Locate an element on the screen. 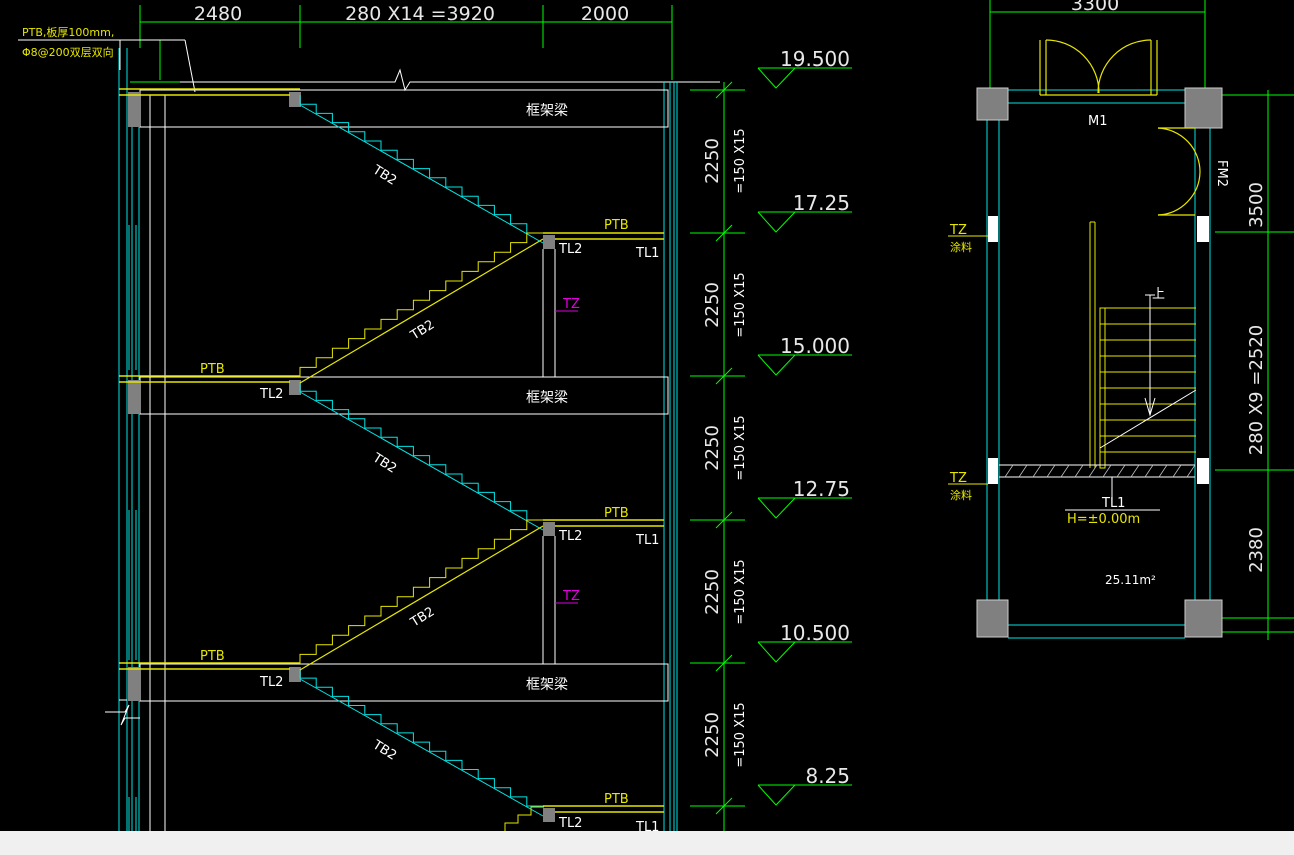  plan-dim-right-2: 280 X9 =2520 is located at coordinates (1256, 390).